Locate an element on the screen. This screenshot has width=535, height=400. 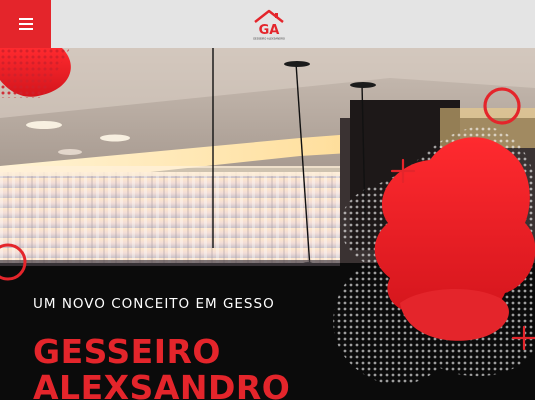
hero-tagline: UM NOVO CONCEITO EM GESSO is located at coordinates (154, 304).